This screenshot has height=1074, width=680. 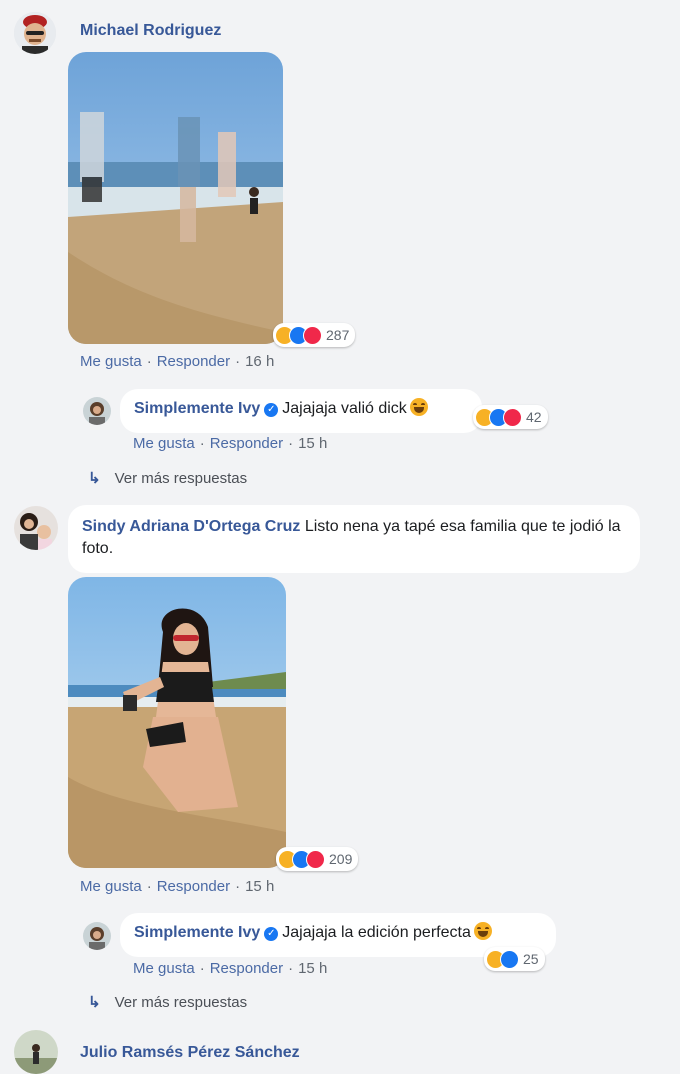 I want to click on reaction-summary: 42, so click(x=510, y=417).